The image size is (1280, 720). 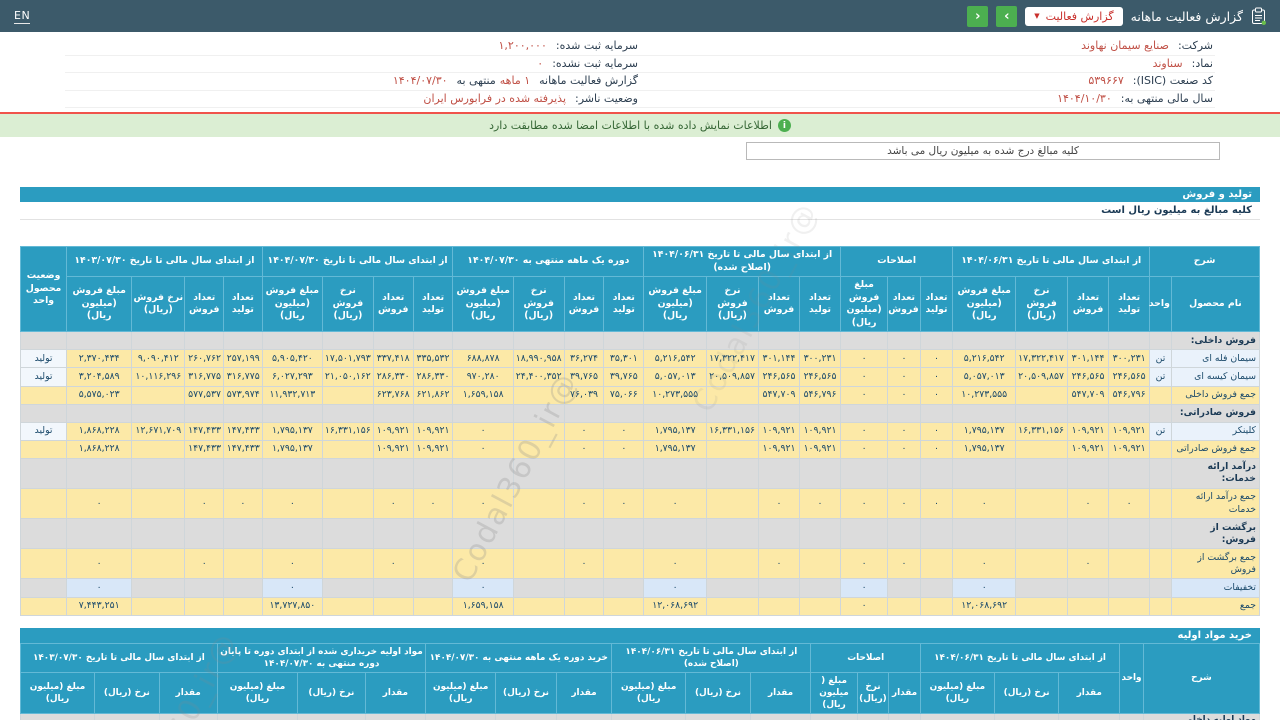 I want to click on previous-report-button: ‹, so click(x=978, y=16).